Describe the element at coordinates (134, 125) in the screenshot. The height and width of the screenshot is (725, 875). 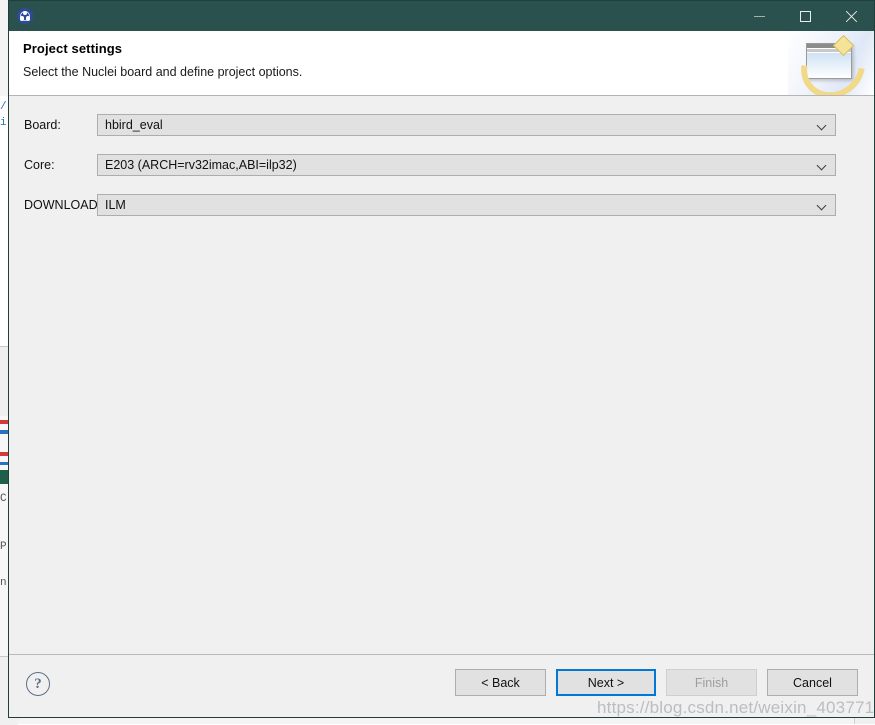
I see `board-value: hbird_eval` at that location.